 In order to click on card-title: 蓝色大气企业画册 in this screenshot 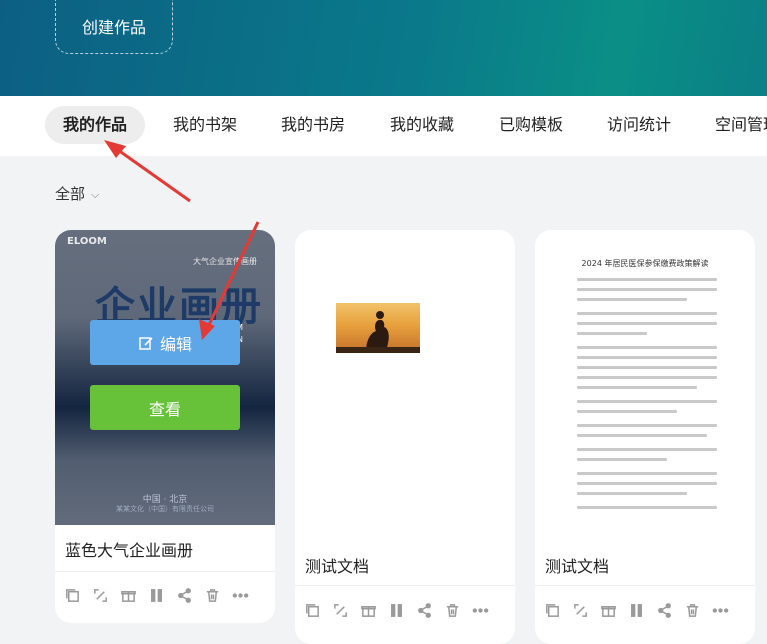, I will do `click(129, 550)`.